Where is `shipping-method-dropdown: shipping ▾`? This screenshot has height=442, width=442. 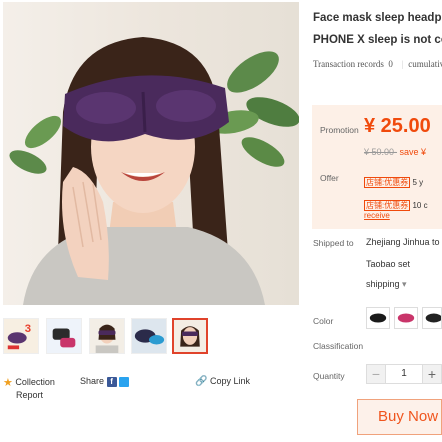 shipping-method-dropdown: shipping ▾ is located at coordinates (386, 284).